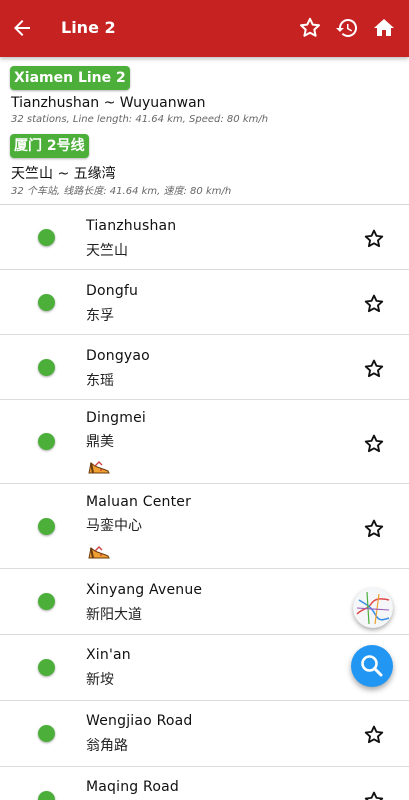 This screenshot has width=409, height=800. I want to click on station-name-en: Xin'an, so click(108, 655).